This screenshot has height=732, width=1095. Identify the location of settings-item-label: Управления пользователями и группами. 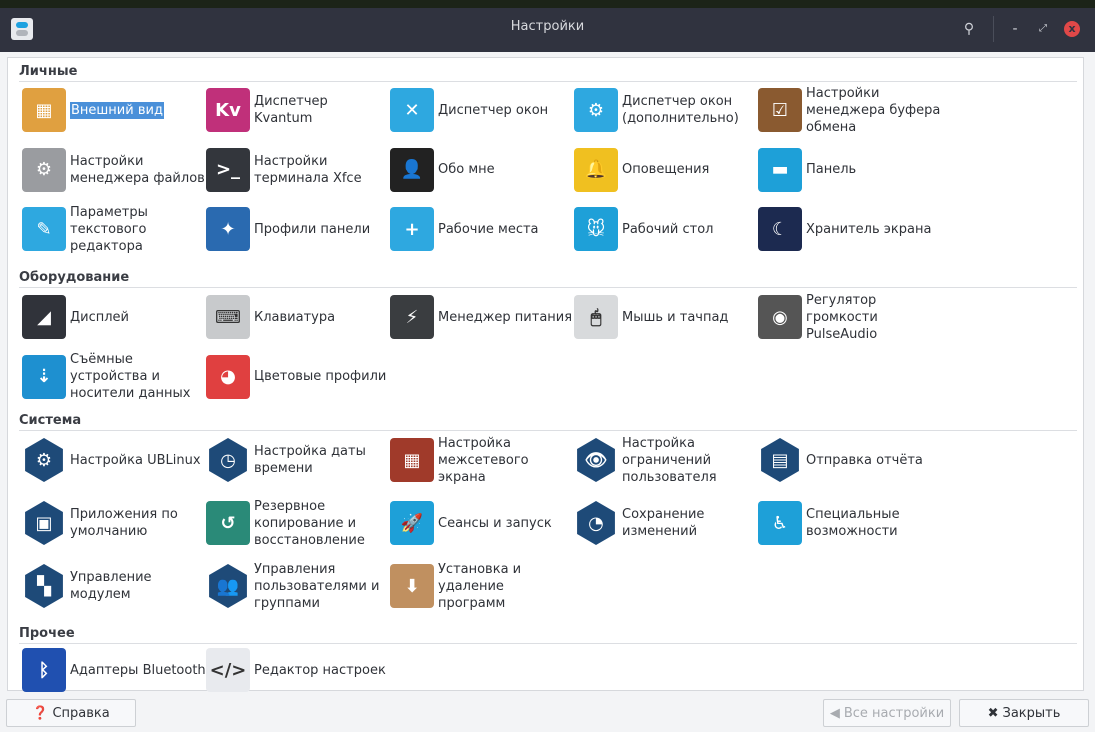
(317, 586).